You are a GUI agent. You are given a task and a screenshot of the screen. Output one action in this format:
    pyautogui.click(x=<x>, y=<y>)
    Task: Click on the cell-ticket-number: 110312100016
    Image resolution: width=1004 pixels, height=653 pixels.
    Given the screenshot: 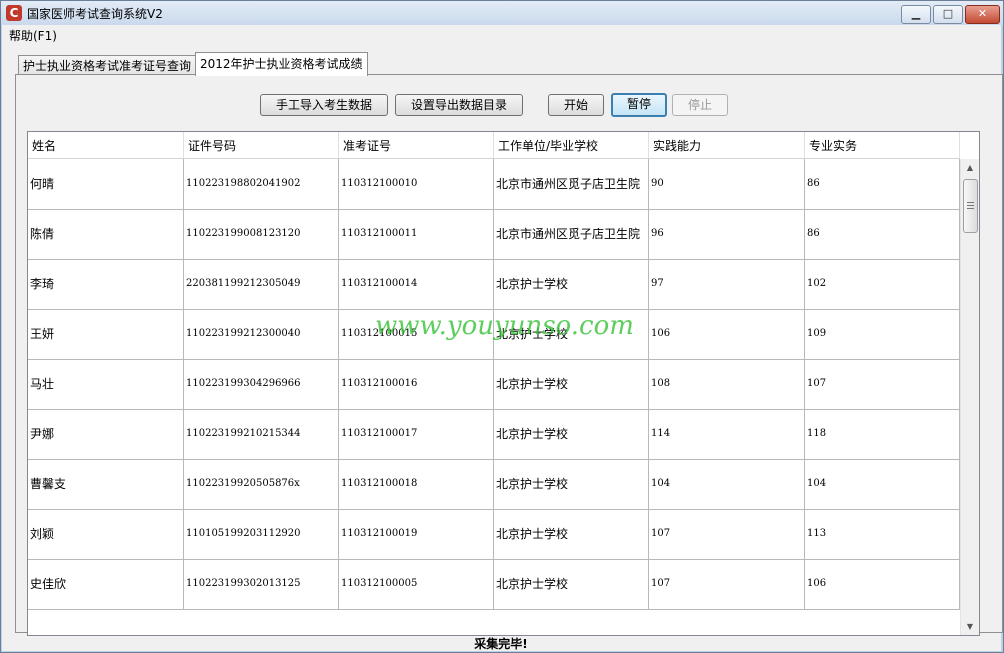 What is the action you would take?
    pyautogui.click(x=416, y=384)
    